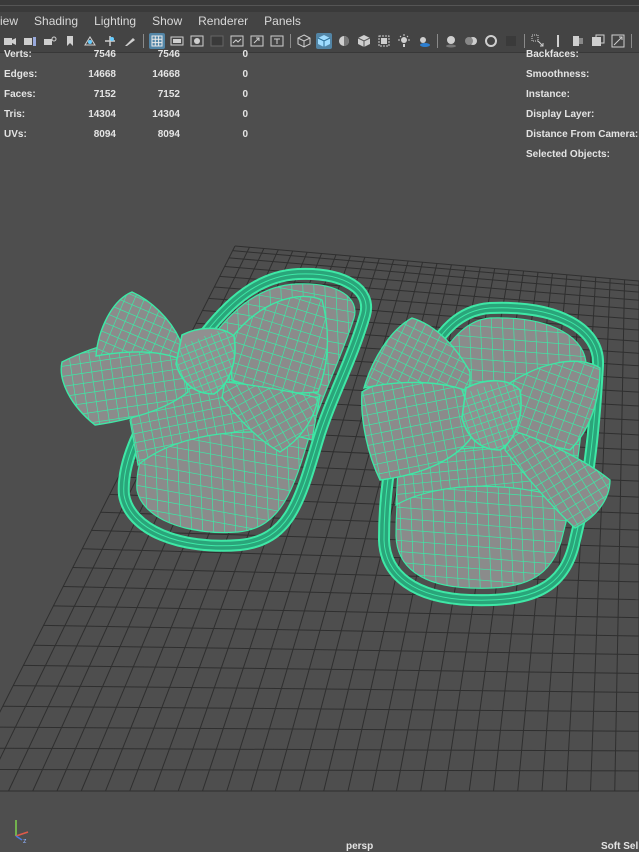  Describe the element at coordinates (13, 21) in the screenshot. I see `menu-view: iew` at that location.